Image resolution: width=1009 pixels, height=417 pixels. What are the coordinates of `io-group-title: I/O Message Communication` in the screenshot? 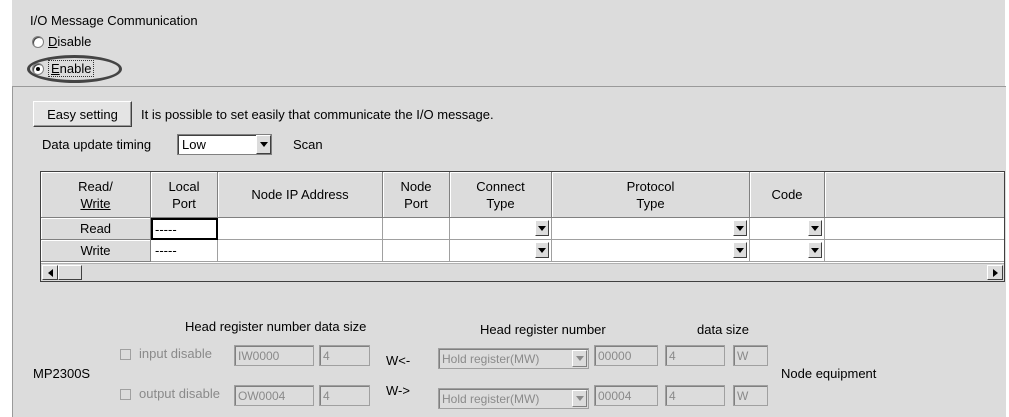 It's located at (114, 20).